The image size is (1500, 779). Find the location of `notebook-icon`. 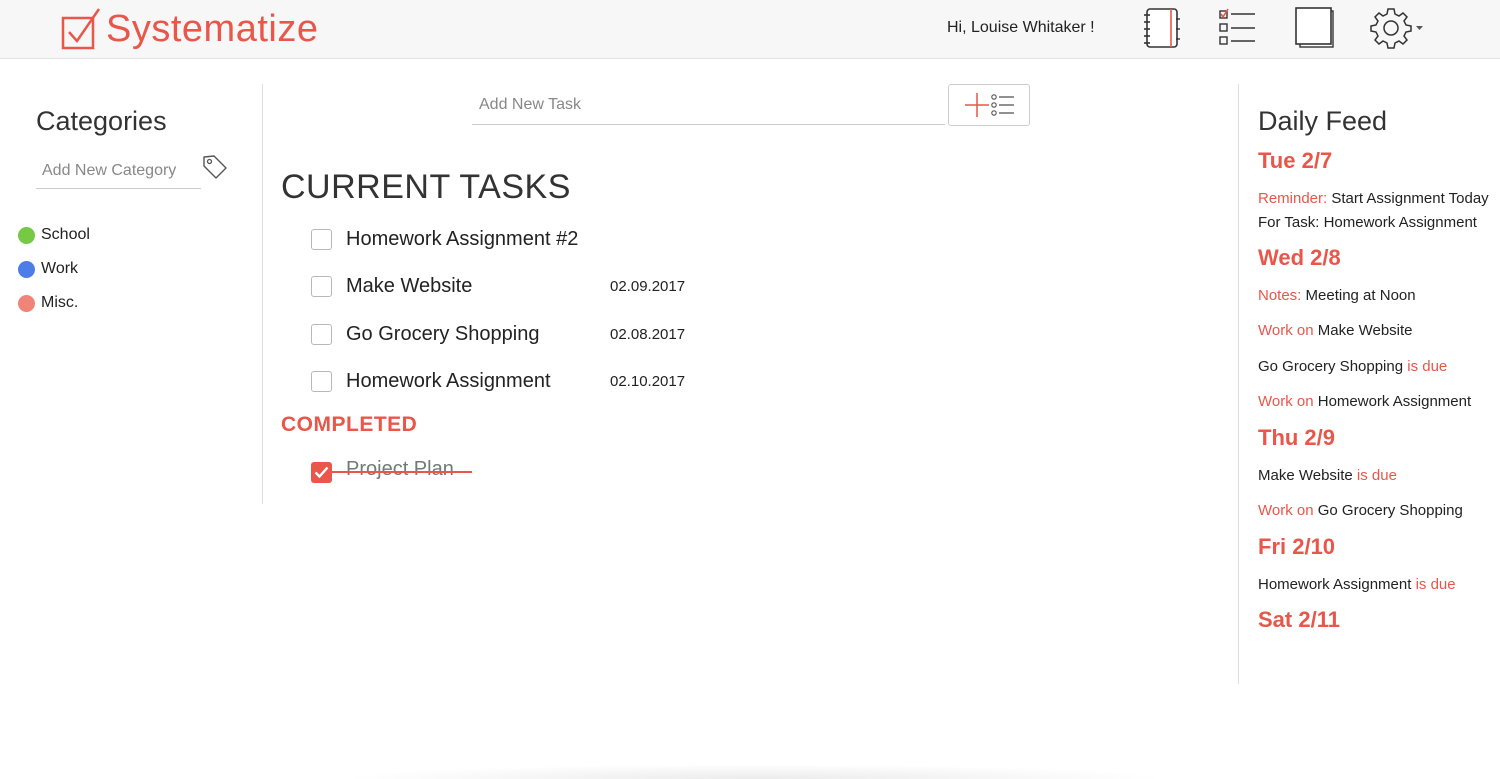

notebook-icon is located at coordinates (1162, 28).